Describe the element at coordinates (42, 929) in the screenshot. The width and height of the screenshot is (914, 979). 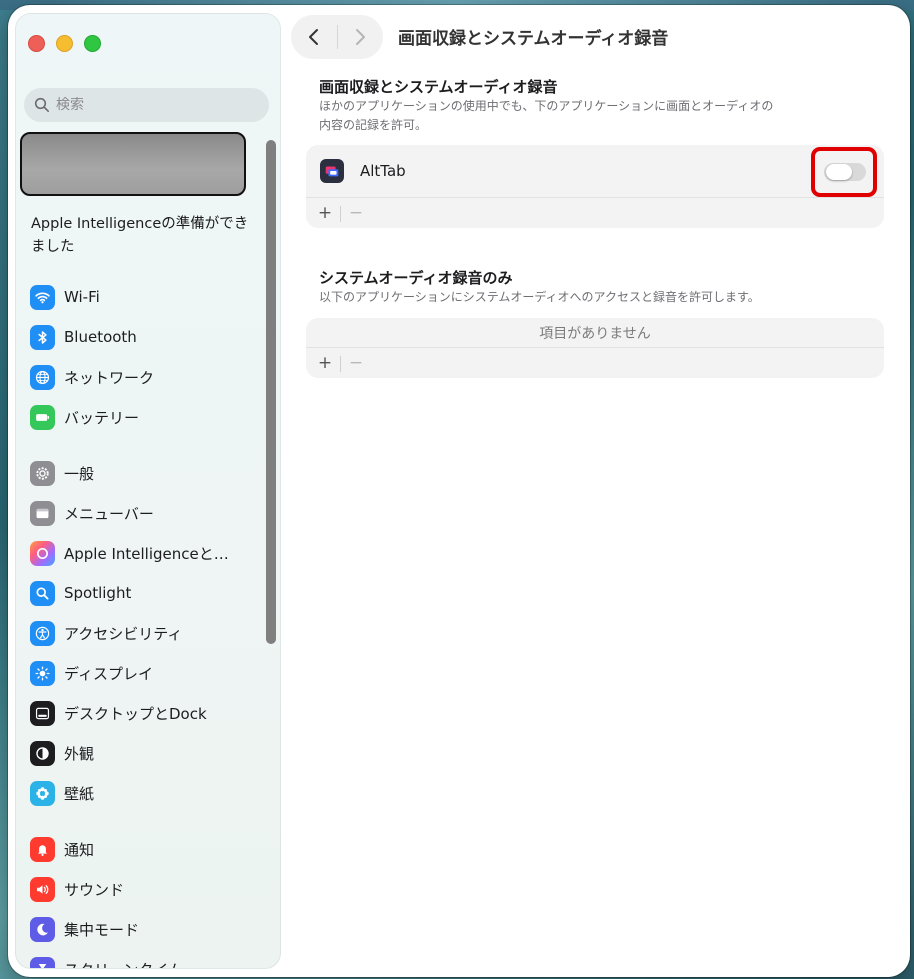
I see `moon-icon` at that location.